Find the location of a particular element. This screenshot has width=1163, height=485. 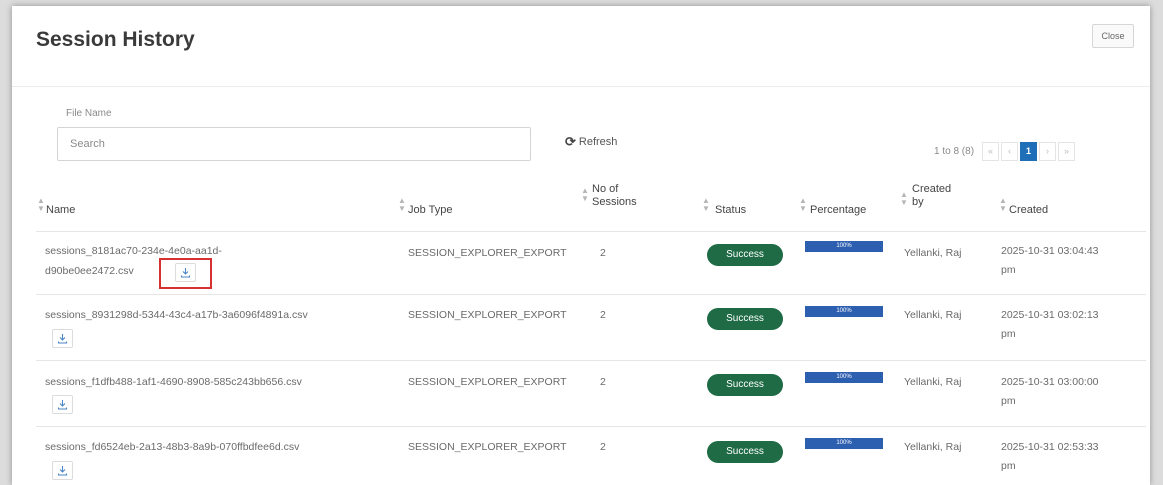

header-no-of-sessions-line2: Sessions is located at coordinates (614, 202).